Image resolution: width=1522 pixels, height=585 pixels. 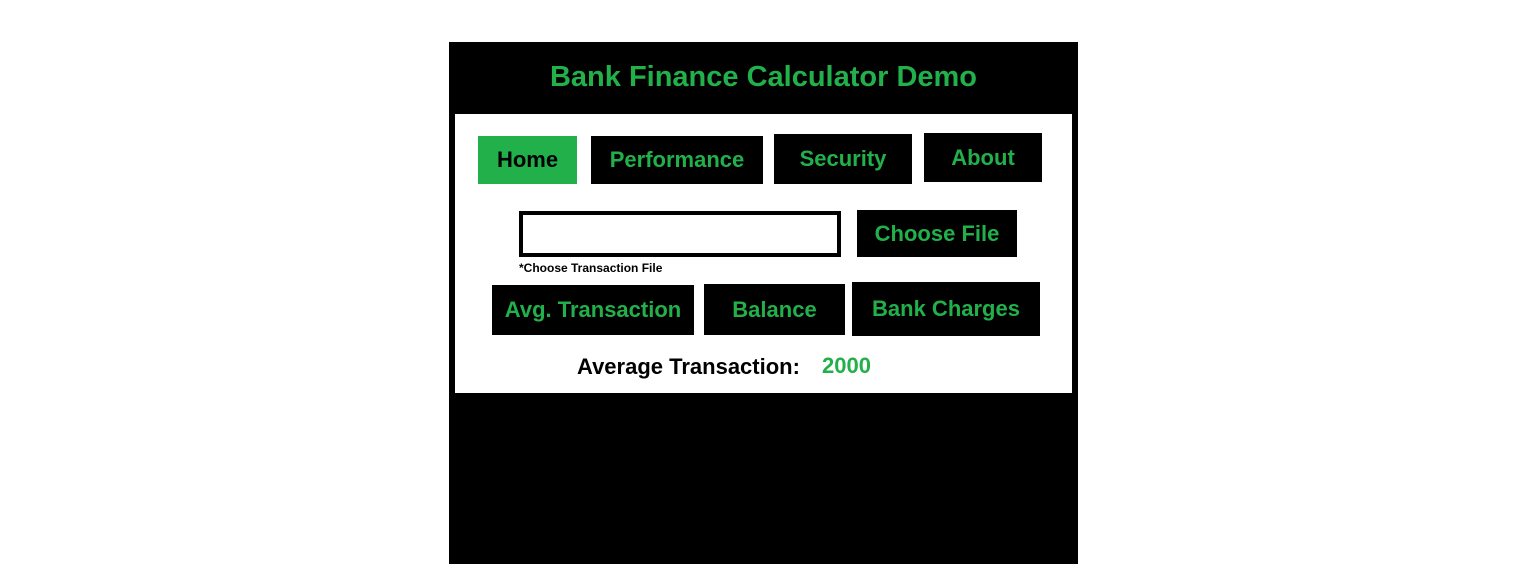 I want to click on bank-charges-button: Bank Charges, so click(x=946, y=309).